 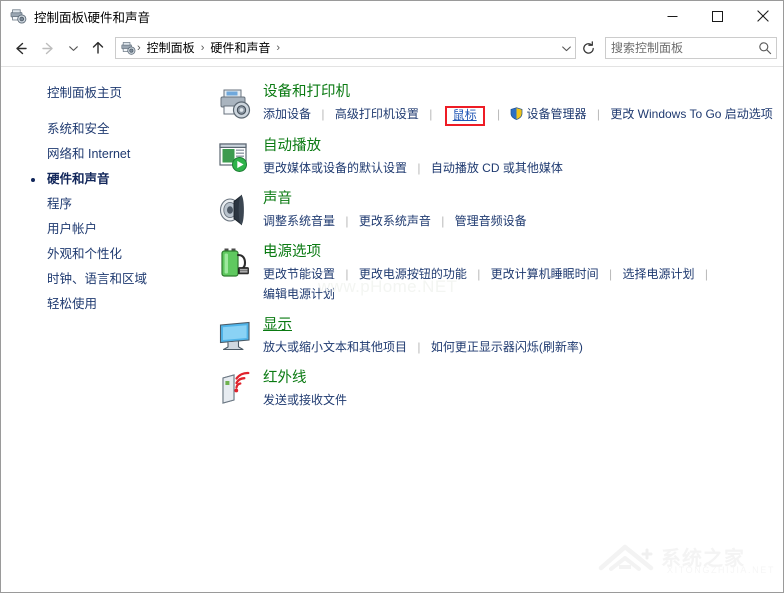 I want to click on sidebar-item-system-and-security: 系统和安全, so click(x=106, y=129).